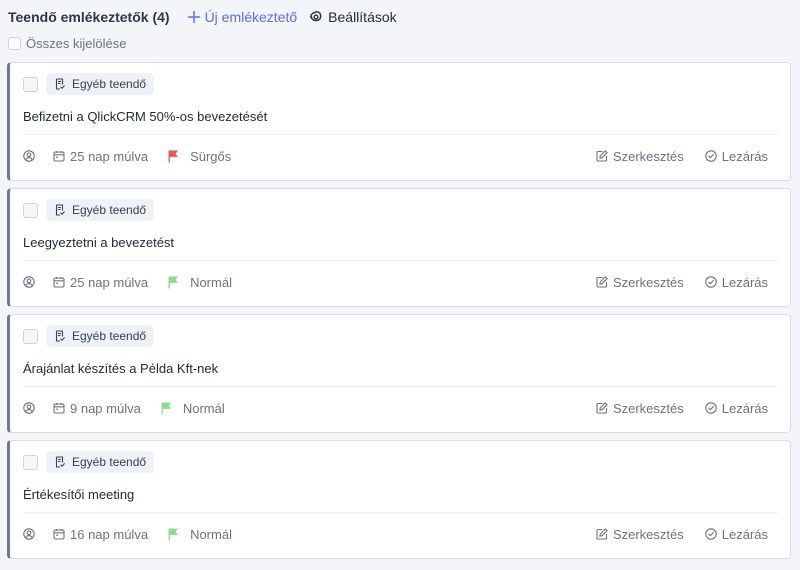 The height and width of the screenshot is (570, 800). Describe the element at coordinates (362, 17) in the screenshot. I see `settings-label: Beállítások` at that location.